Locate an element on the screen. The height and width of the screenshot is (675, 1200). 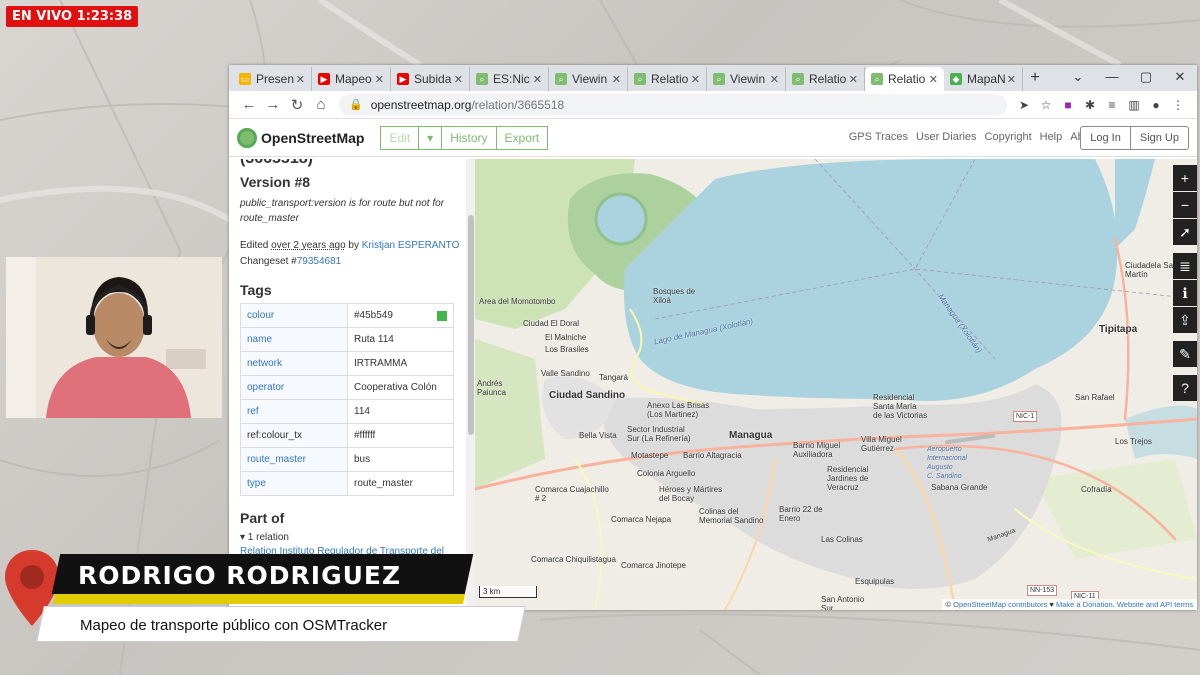
link-gps-traces: GPS Traces is located at coordinates (878, 137).